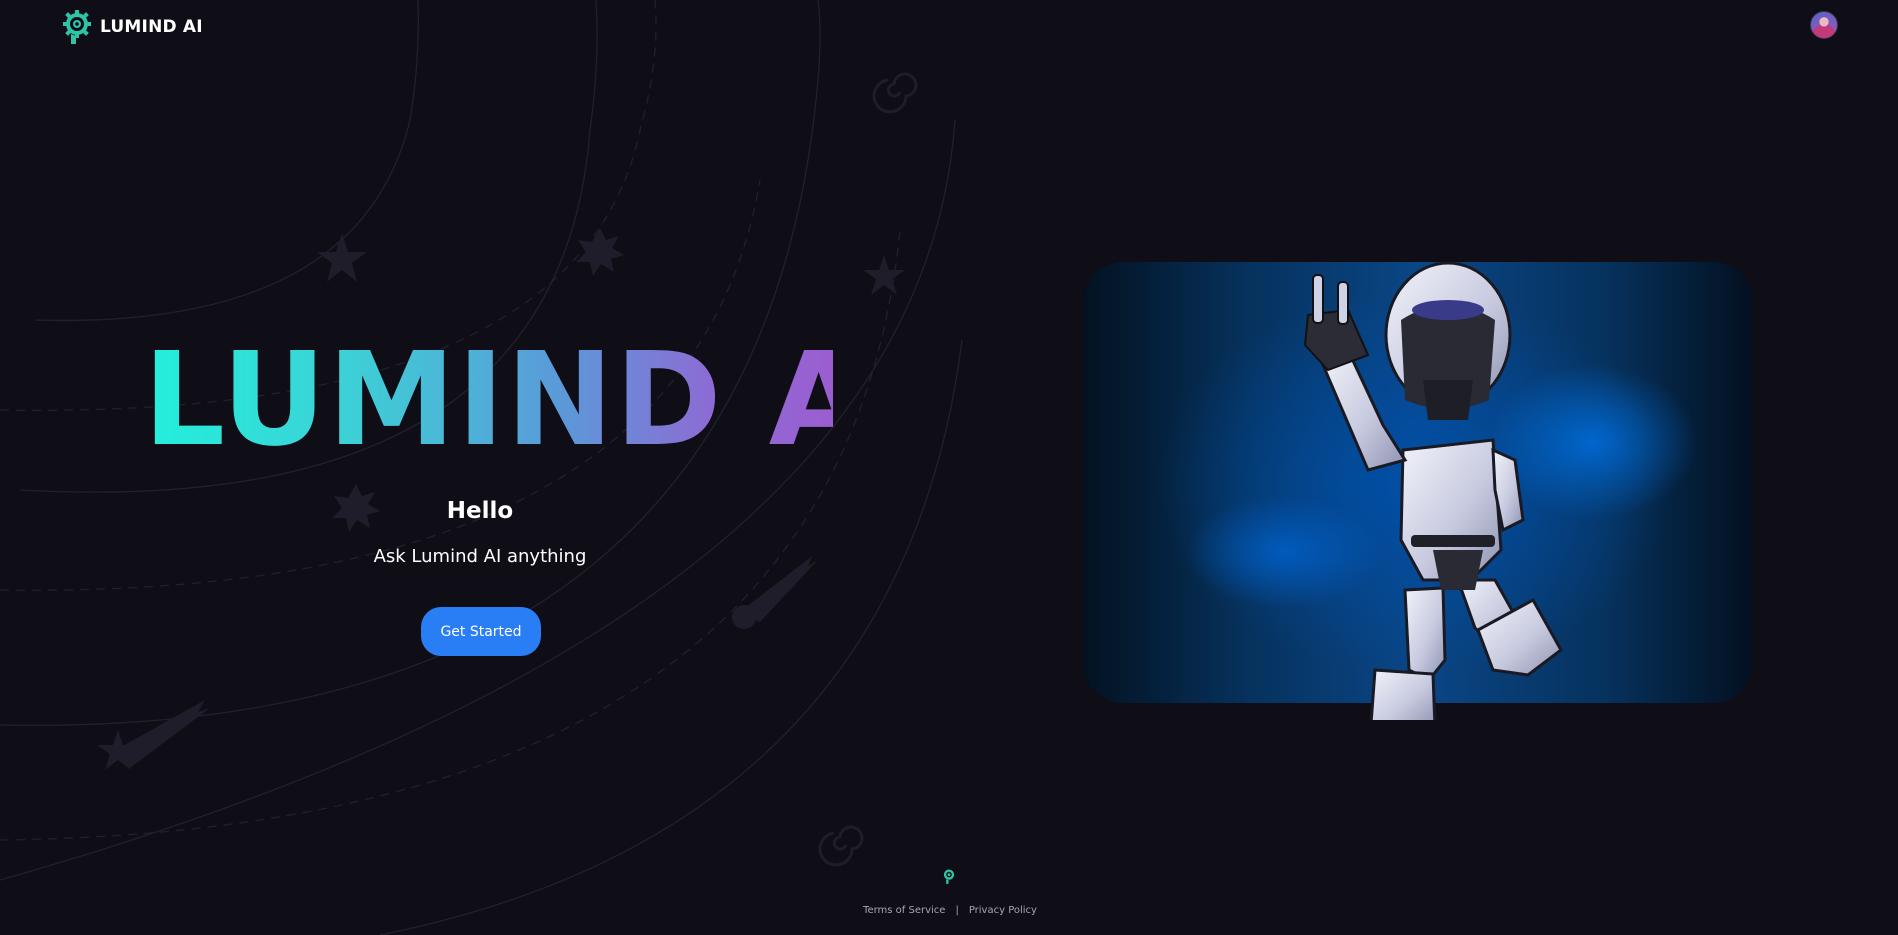 The width and height of the screenshot is (1898, 935). I want to click on footer-links: Terms of Service | Privacy Policy, so click(950, 910).